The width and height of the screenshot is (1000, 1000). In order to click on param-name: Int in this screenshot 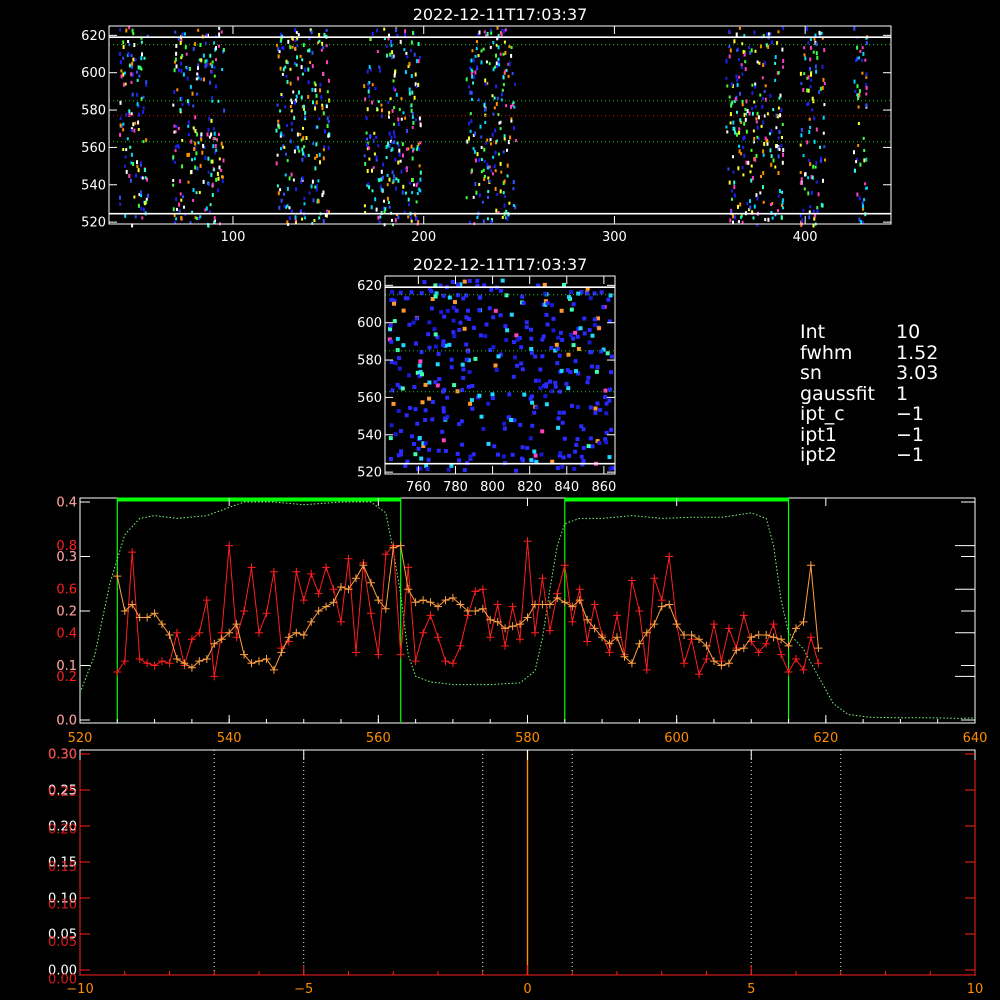, I will do `click(813, 332)`.